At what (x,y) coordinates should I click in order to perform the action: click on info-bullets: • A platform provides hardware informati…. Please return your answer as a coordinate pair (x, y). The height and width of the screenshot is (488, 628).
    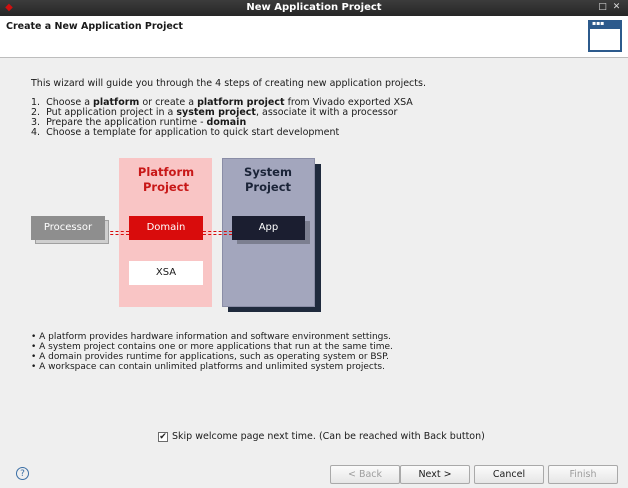
    Looking at the image, I should click on (212, 352).